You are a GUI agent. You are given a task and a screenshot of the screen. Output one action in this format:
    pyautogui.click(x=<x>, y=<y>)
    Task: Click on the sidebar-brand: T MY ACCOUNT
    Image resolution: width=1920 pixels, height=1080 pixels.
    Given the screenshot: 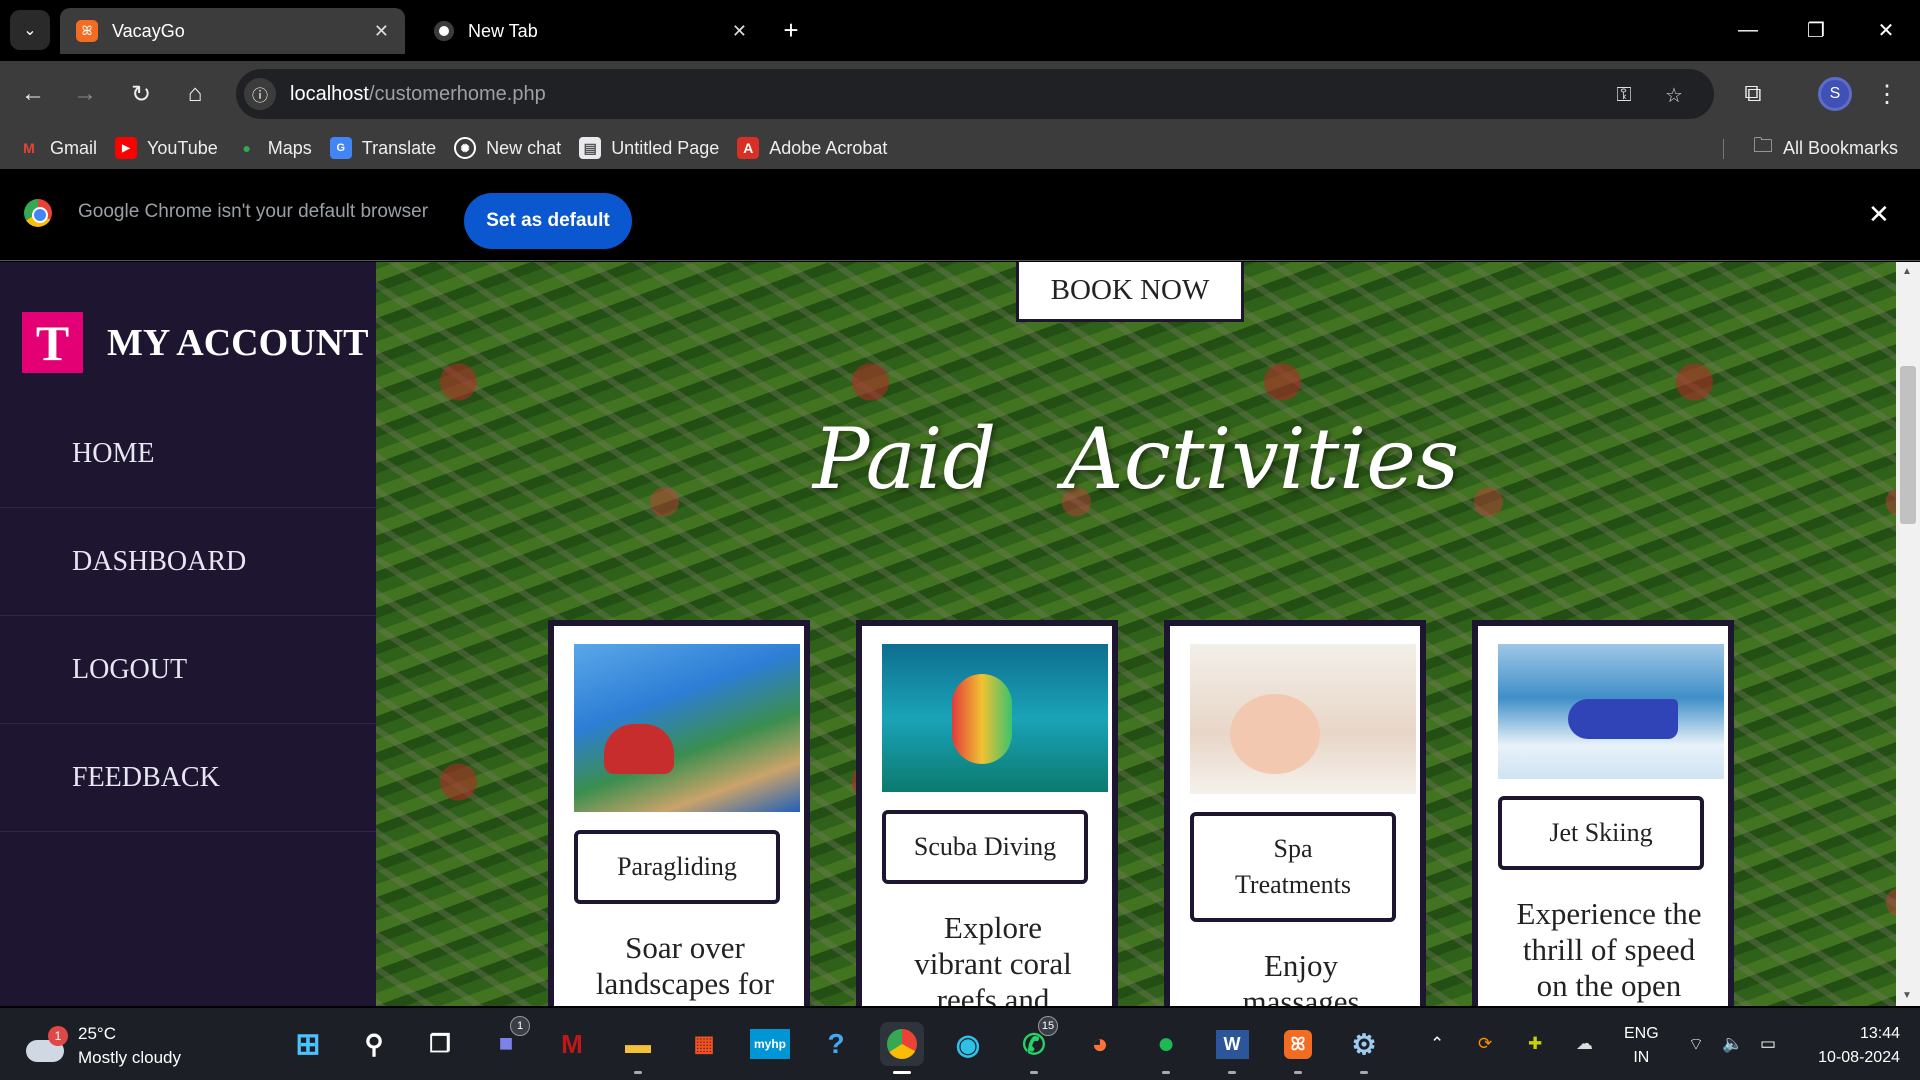 What is the action you would take?
    pyautogui.click(x=195, y=342)
    